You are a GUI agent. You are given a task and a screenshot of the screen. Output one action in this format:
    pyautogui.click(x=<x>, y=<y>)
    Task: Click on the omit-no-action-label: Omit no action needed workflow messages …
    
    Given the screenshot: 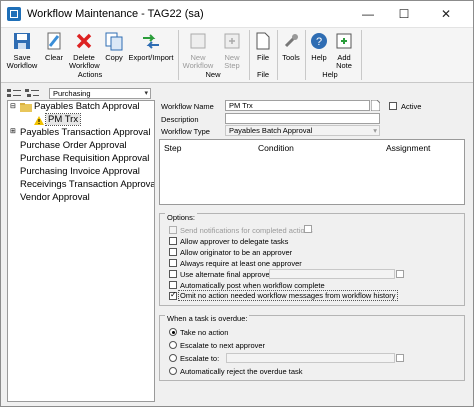 What is the action you would take?
    pyautogui.click(x=288, y=295)
    